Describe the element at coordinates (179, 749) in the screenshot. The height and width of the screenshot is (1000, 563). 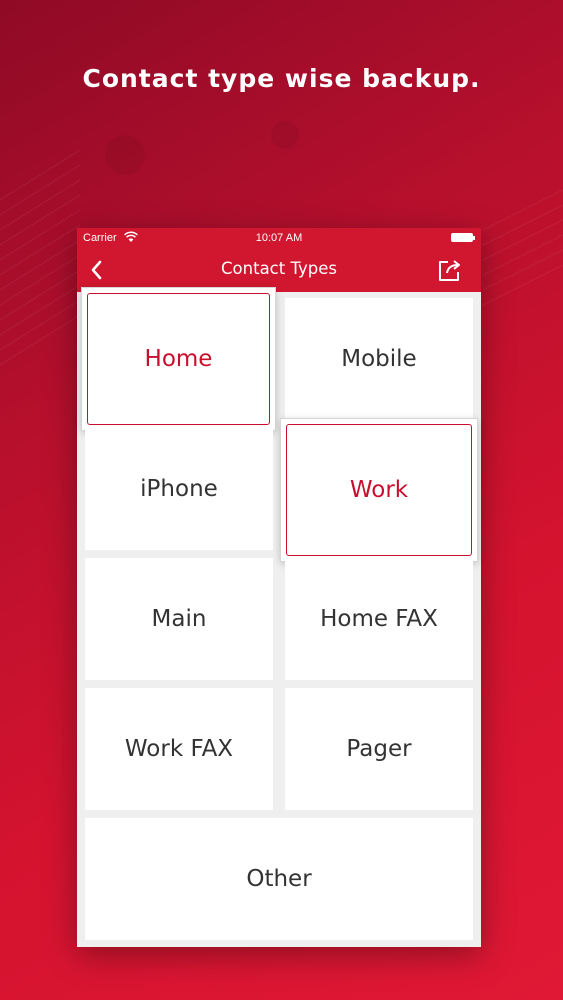
I see `contact-type-work-fax: Work FAX` at that location.